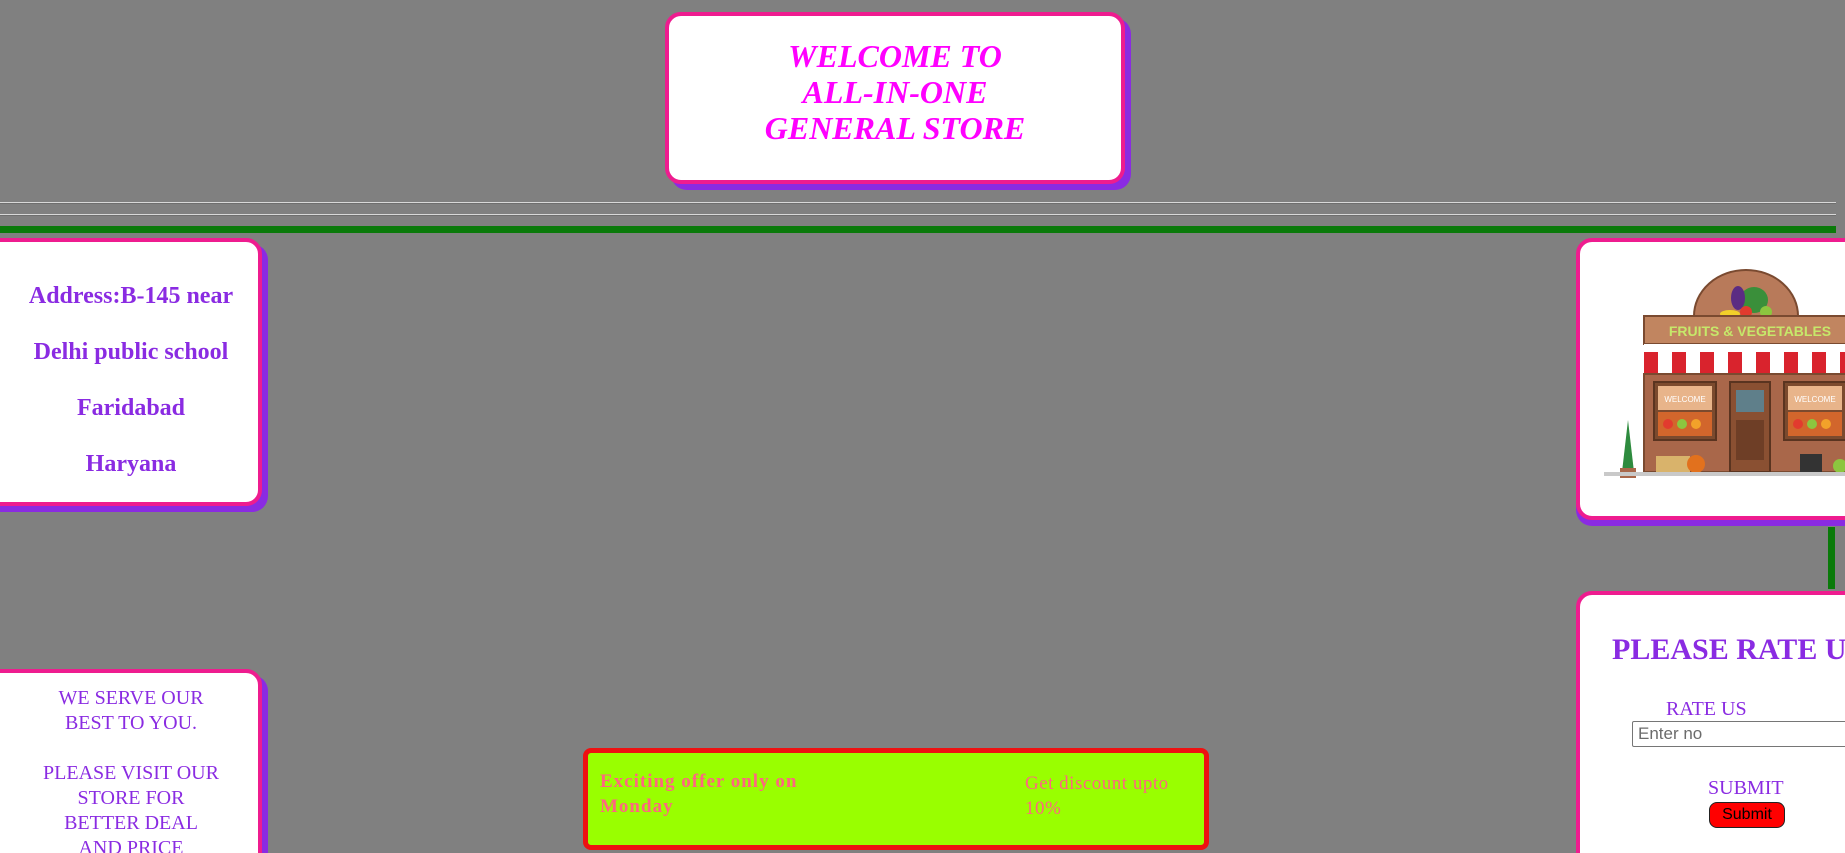 Image resolution: width=1845 pixels, height=853 pixels. What do you see at coordinates (131, 773) in the screenshot?
I see `serve-line-3: PLEASE VISIT OUR` at bounding box center [131, 773].